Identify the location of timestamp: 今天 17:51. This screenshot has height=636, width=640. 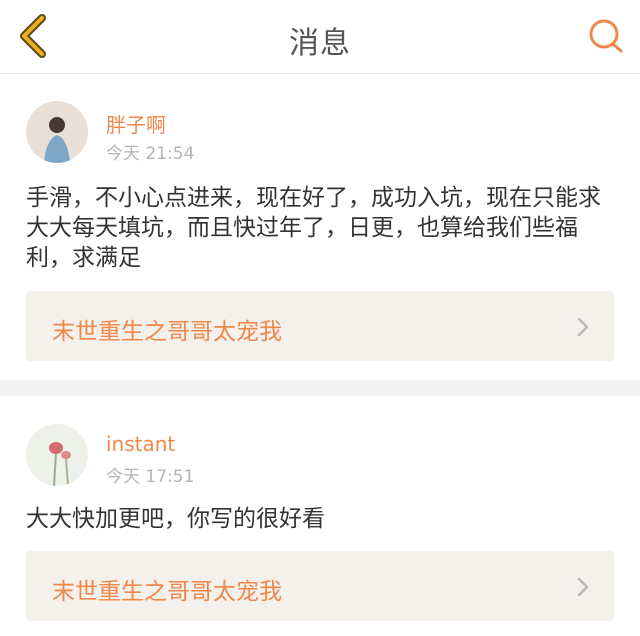
(150, 477).